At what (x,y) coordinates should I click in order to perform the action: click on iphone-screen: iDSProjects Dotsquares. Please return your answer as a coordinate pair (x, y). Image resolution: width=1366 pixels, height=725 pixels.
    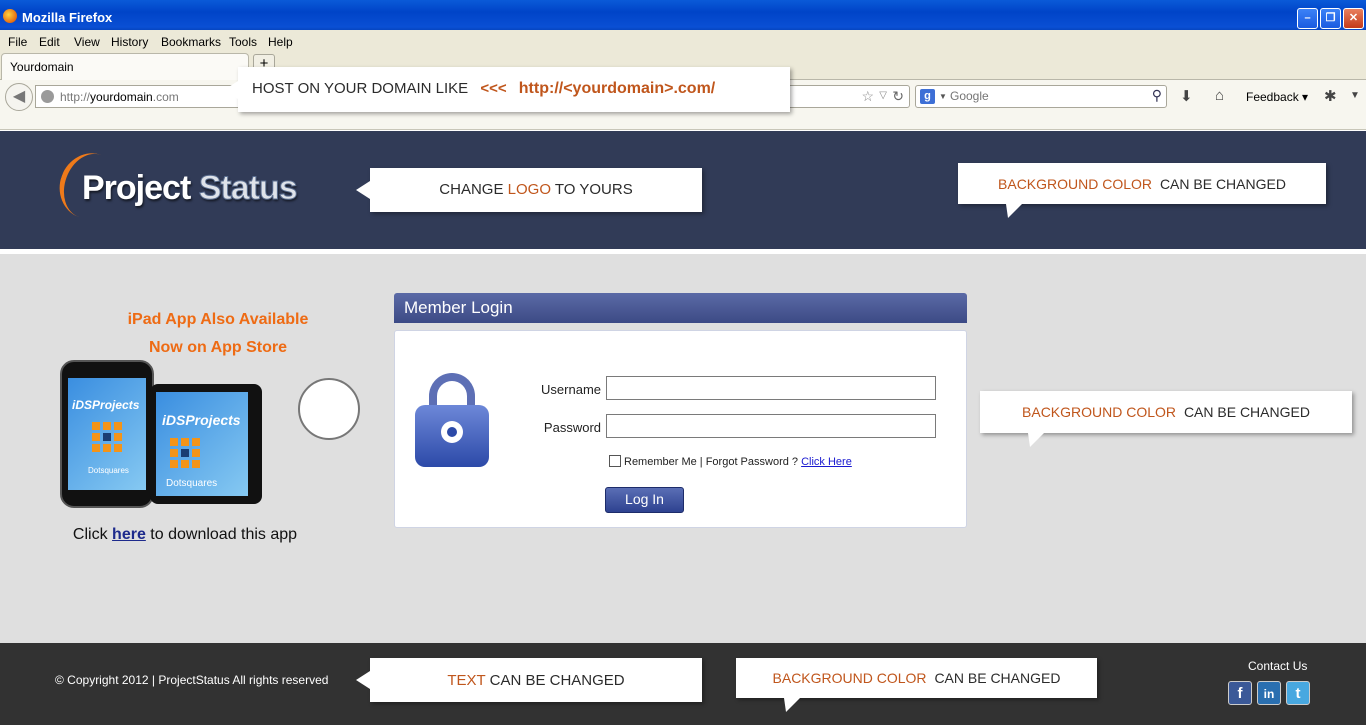
    Looking at the image, I should click on (107, 434).